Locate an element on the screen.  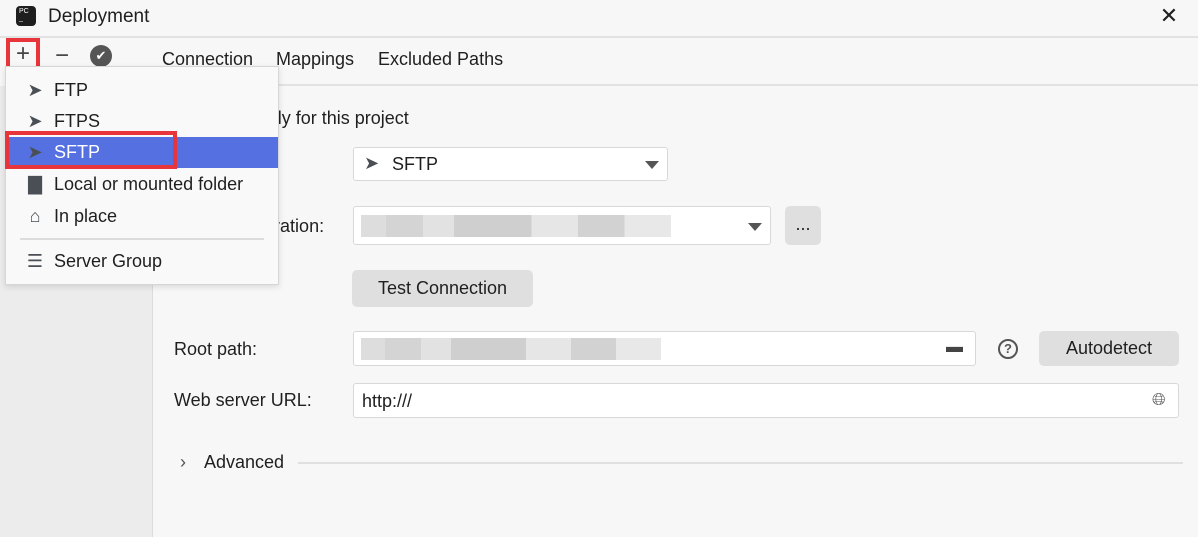
server-group-icon: ☰ is located at coordinates (35, 261).